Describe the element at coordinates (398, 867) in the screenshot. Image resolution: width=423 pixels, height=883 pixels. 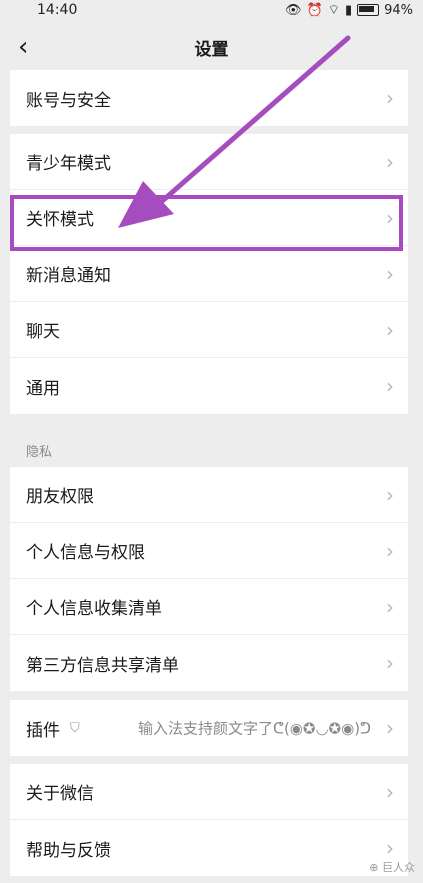
I see `watermark-text: 巨人众` at that location.